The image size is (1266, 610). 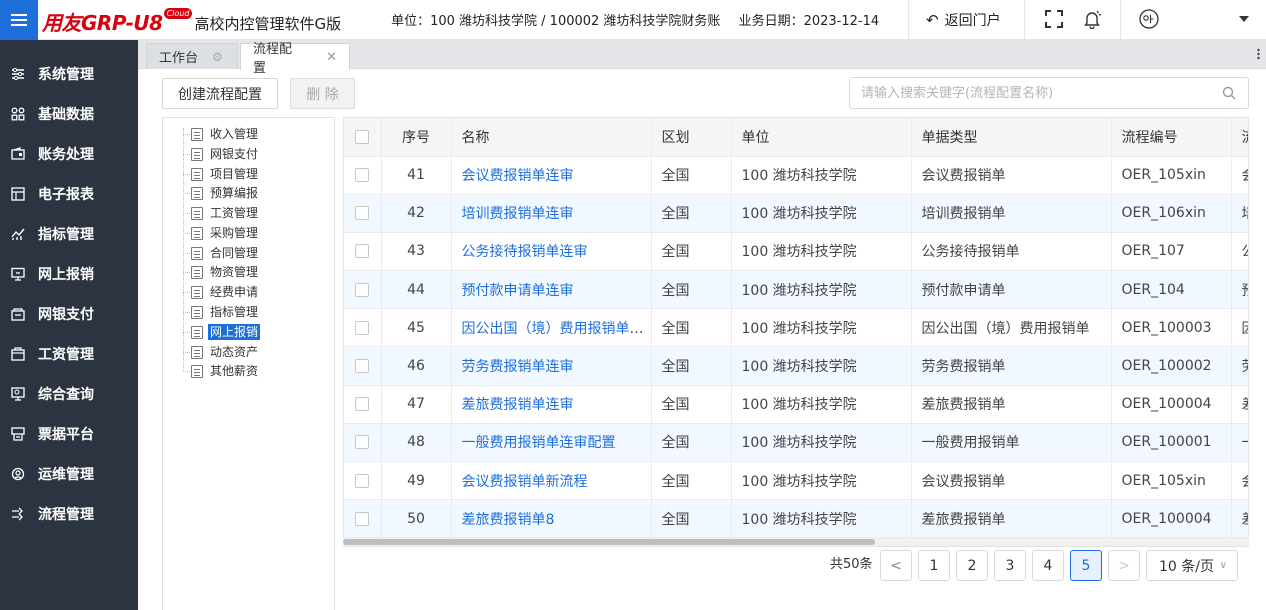 What do you see at coordinates (796, 519) in the screenshot?
I see `table-row: 50 差旅费报销单8 全国100 潍坊科技学院差旅费报销单OER_100004差` at bounding box center [796, 519].